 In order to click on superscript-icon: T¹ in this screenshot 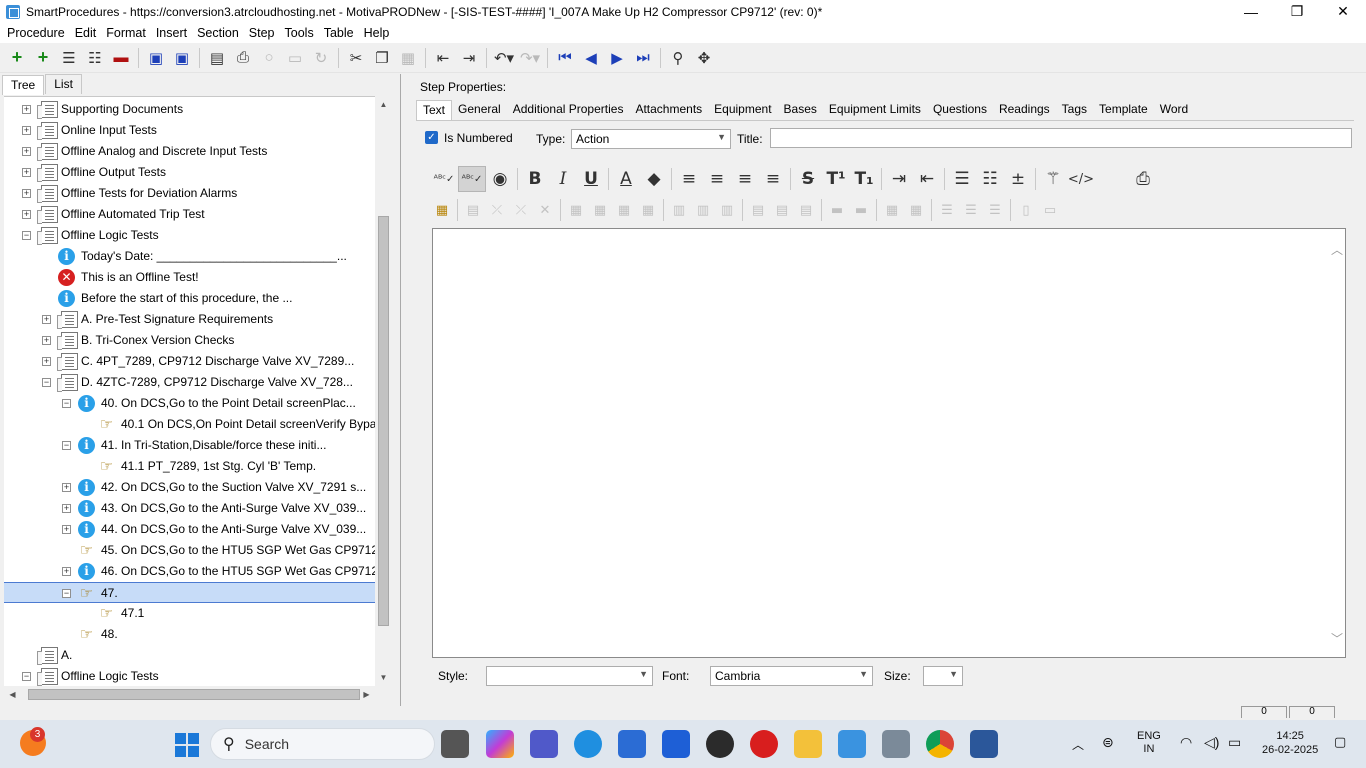, I will do `click(836, 179)`.